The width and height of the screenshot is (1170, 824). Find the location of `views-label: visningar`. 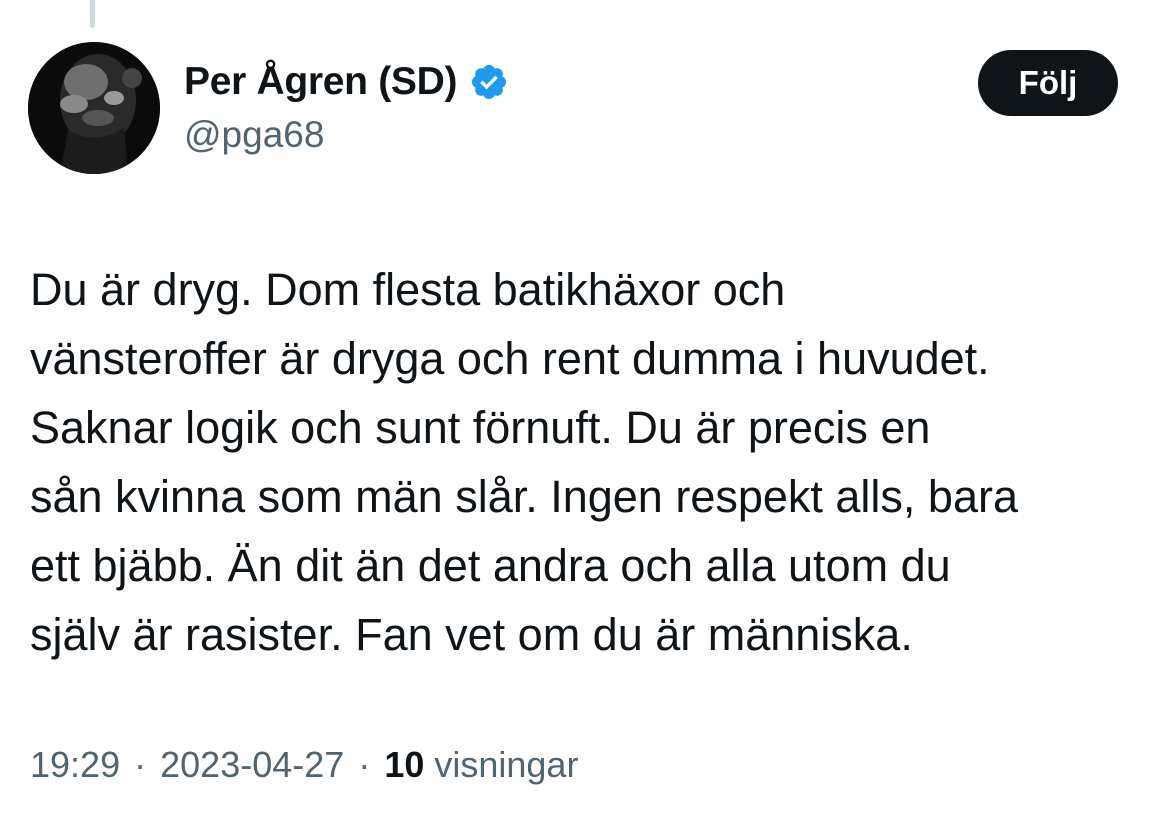

views-label: visningar is located at coordinates (506, 764).